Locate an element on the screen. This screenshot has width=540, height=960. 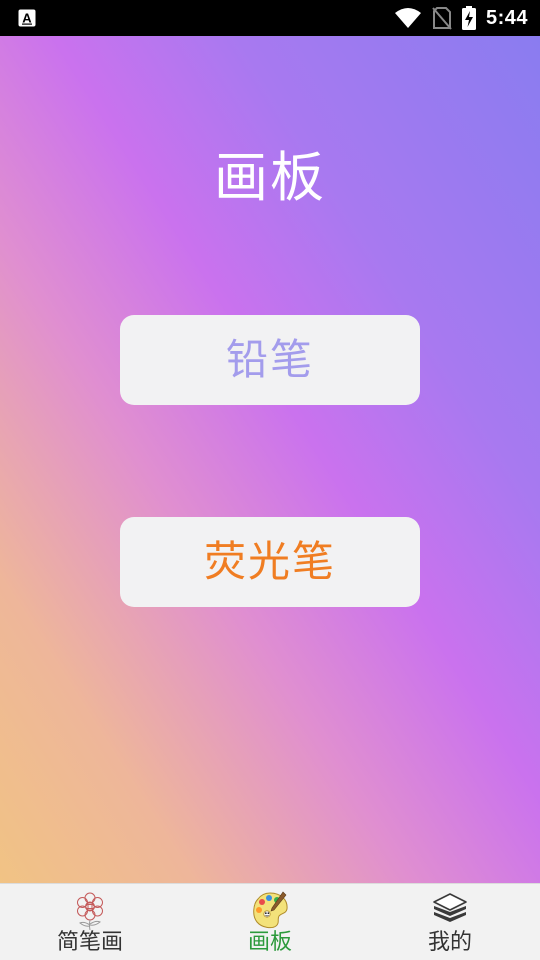
pencil-button: 铅笔 is located at coordinates (270, 360).